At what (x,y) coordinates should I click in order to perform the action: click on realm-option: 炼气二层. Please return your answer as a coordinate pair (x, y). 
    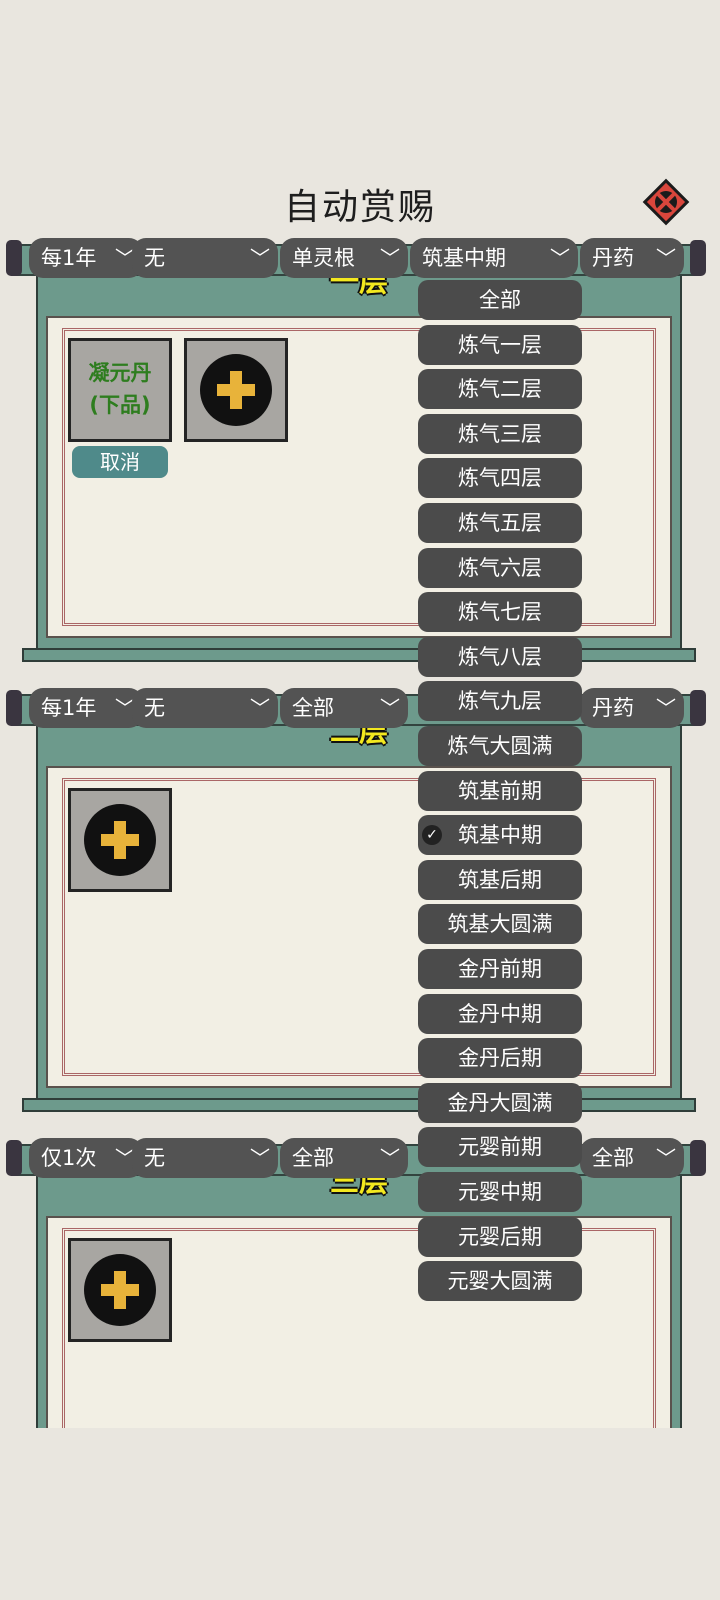
    Looking at the image, I should click on (500, 389).